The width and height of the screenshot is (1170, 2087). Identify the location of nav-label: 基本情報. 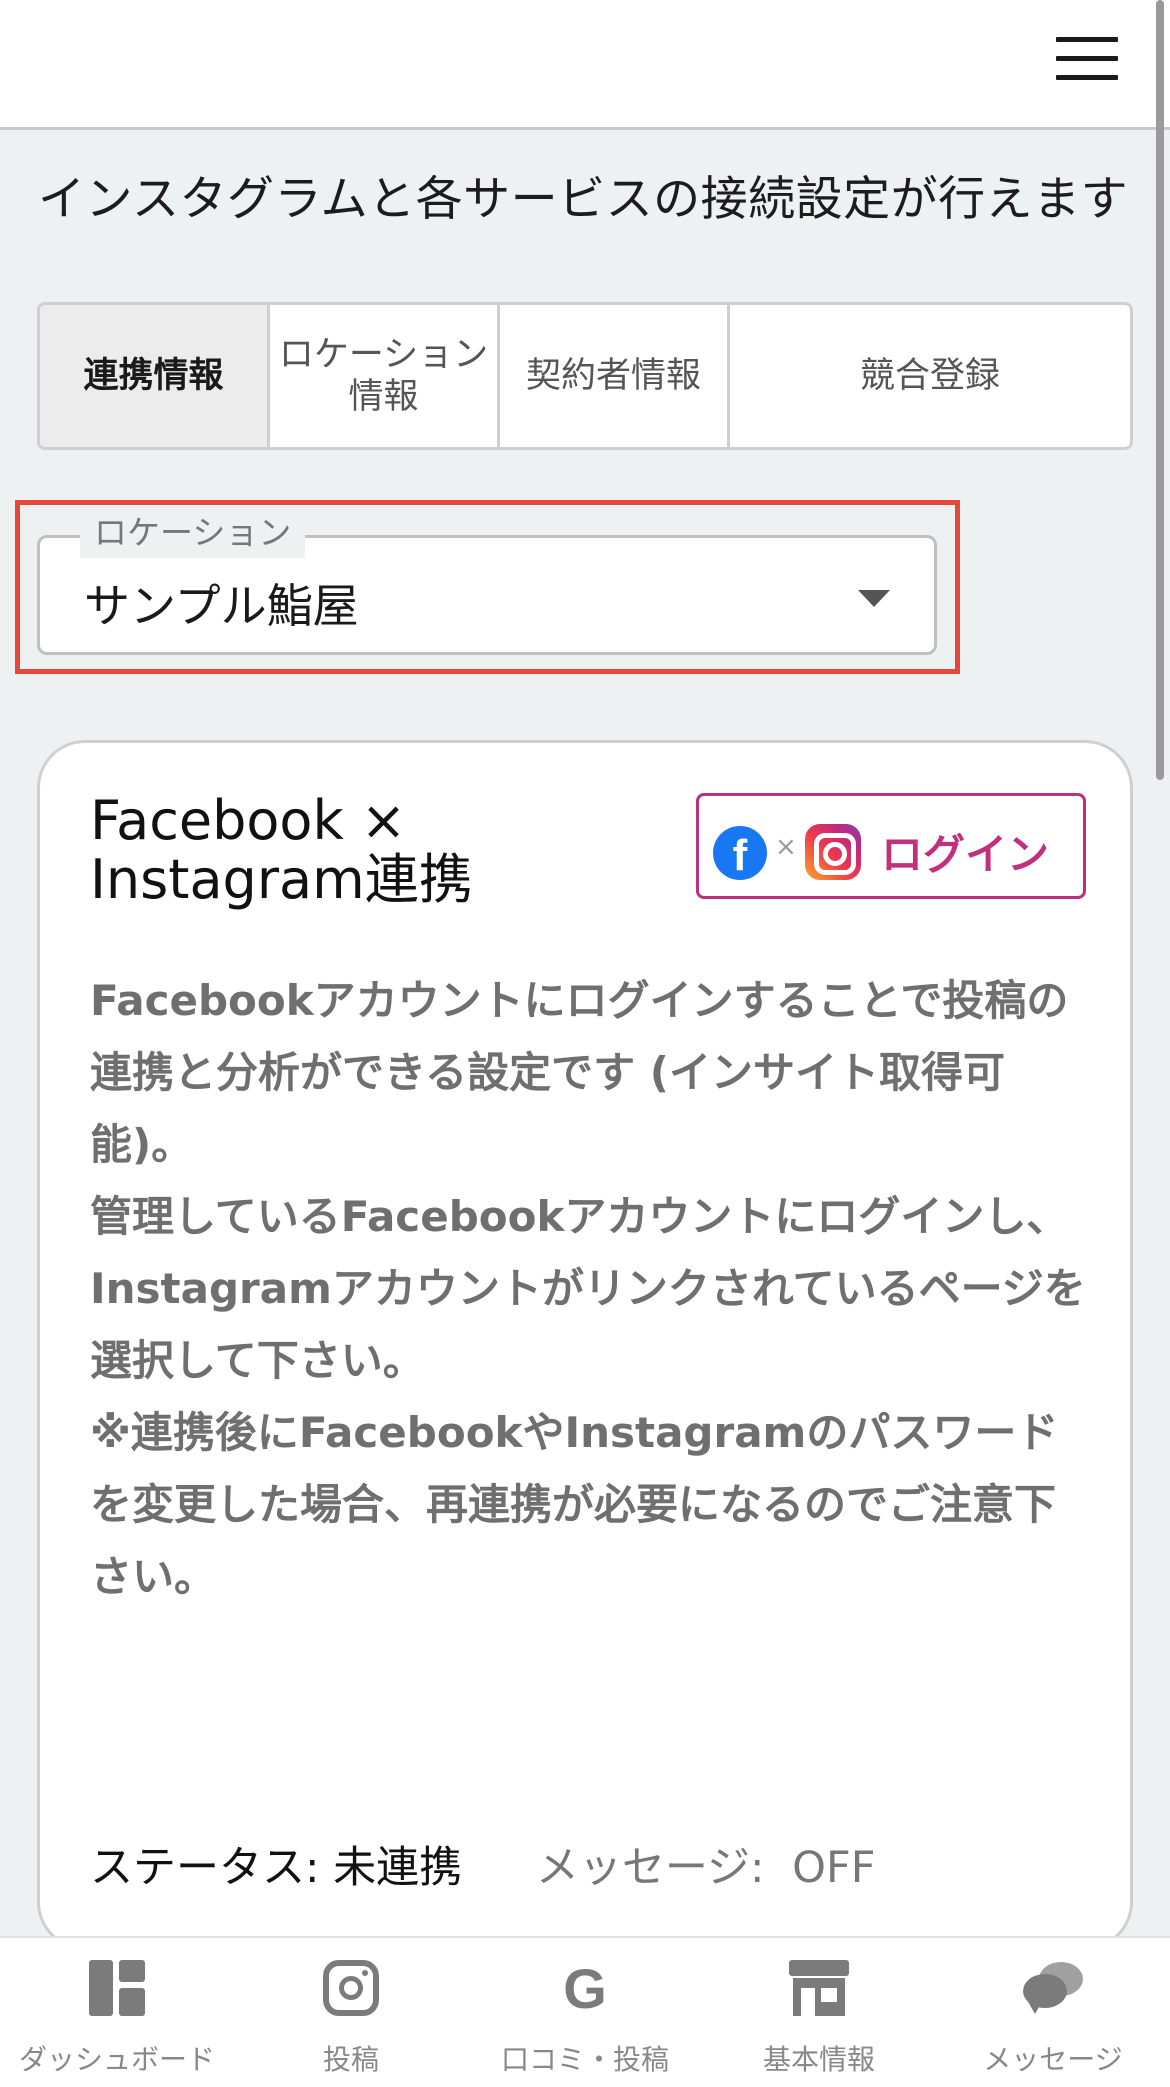
(818, 2059).